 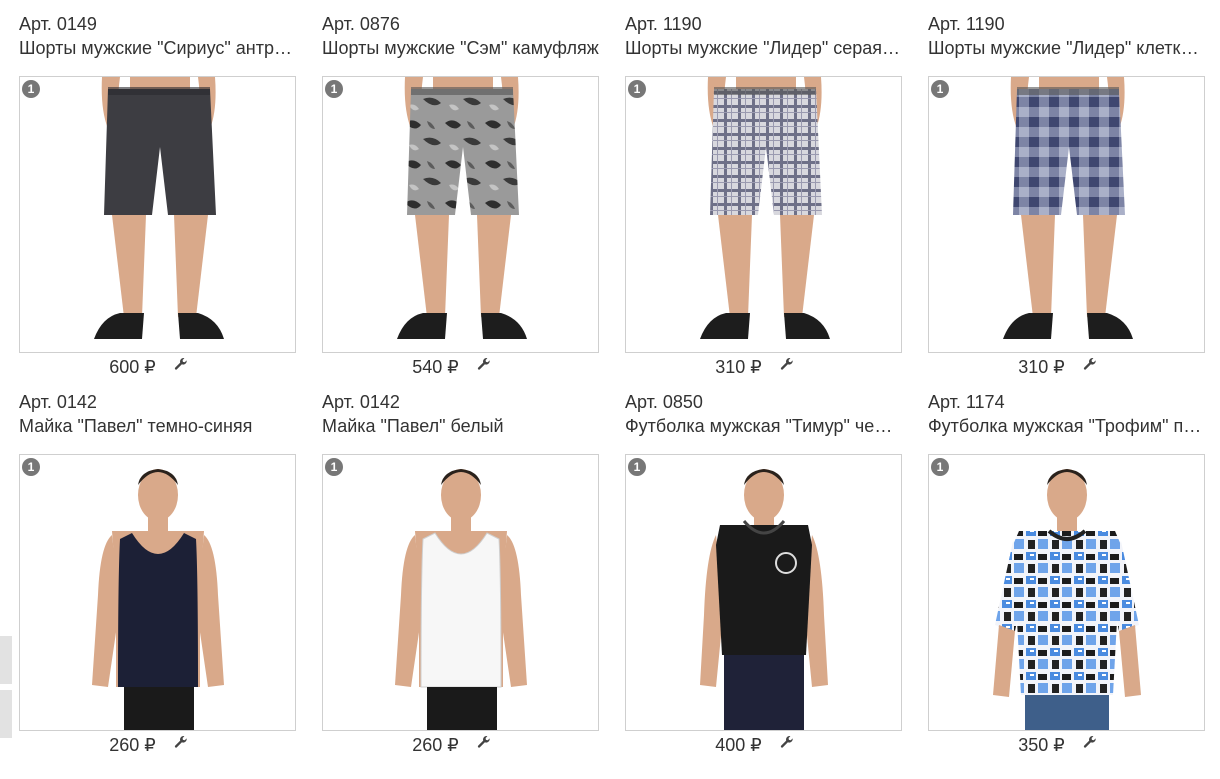 I want to click on product-card: Арт. 0142 Майка "Павел" белый 1 260 ₽, so click(x=460, y=572).